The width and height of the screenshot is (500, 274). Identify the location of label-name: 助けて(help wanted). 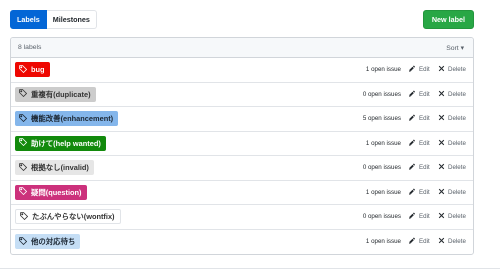
(66, 143).